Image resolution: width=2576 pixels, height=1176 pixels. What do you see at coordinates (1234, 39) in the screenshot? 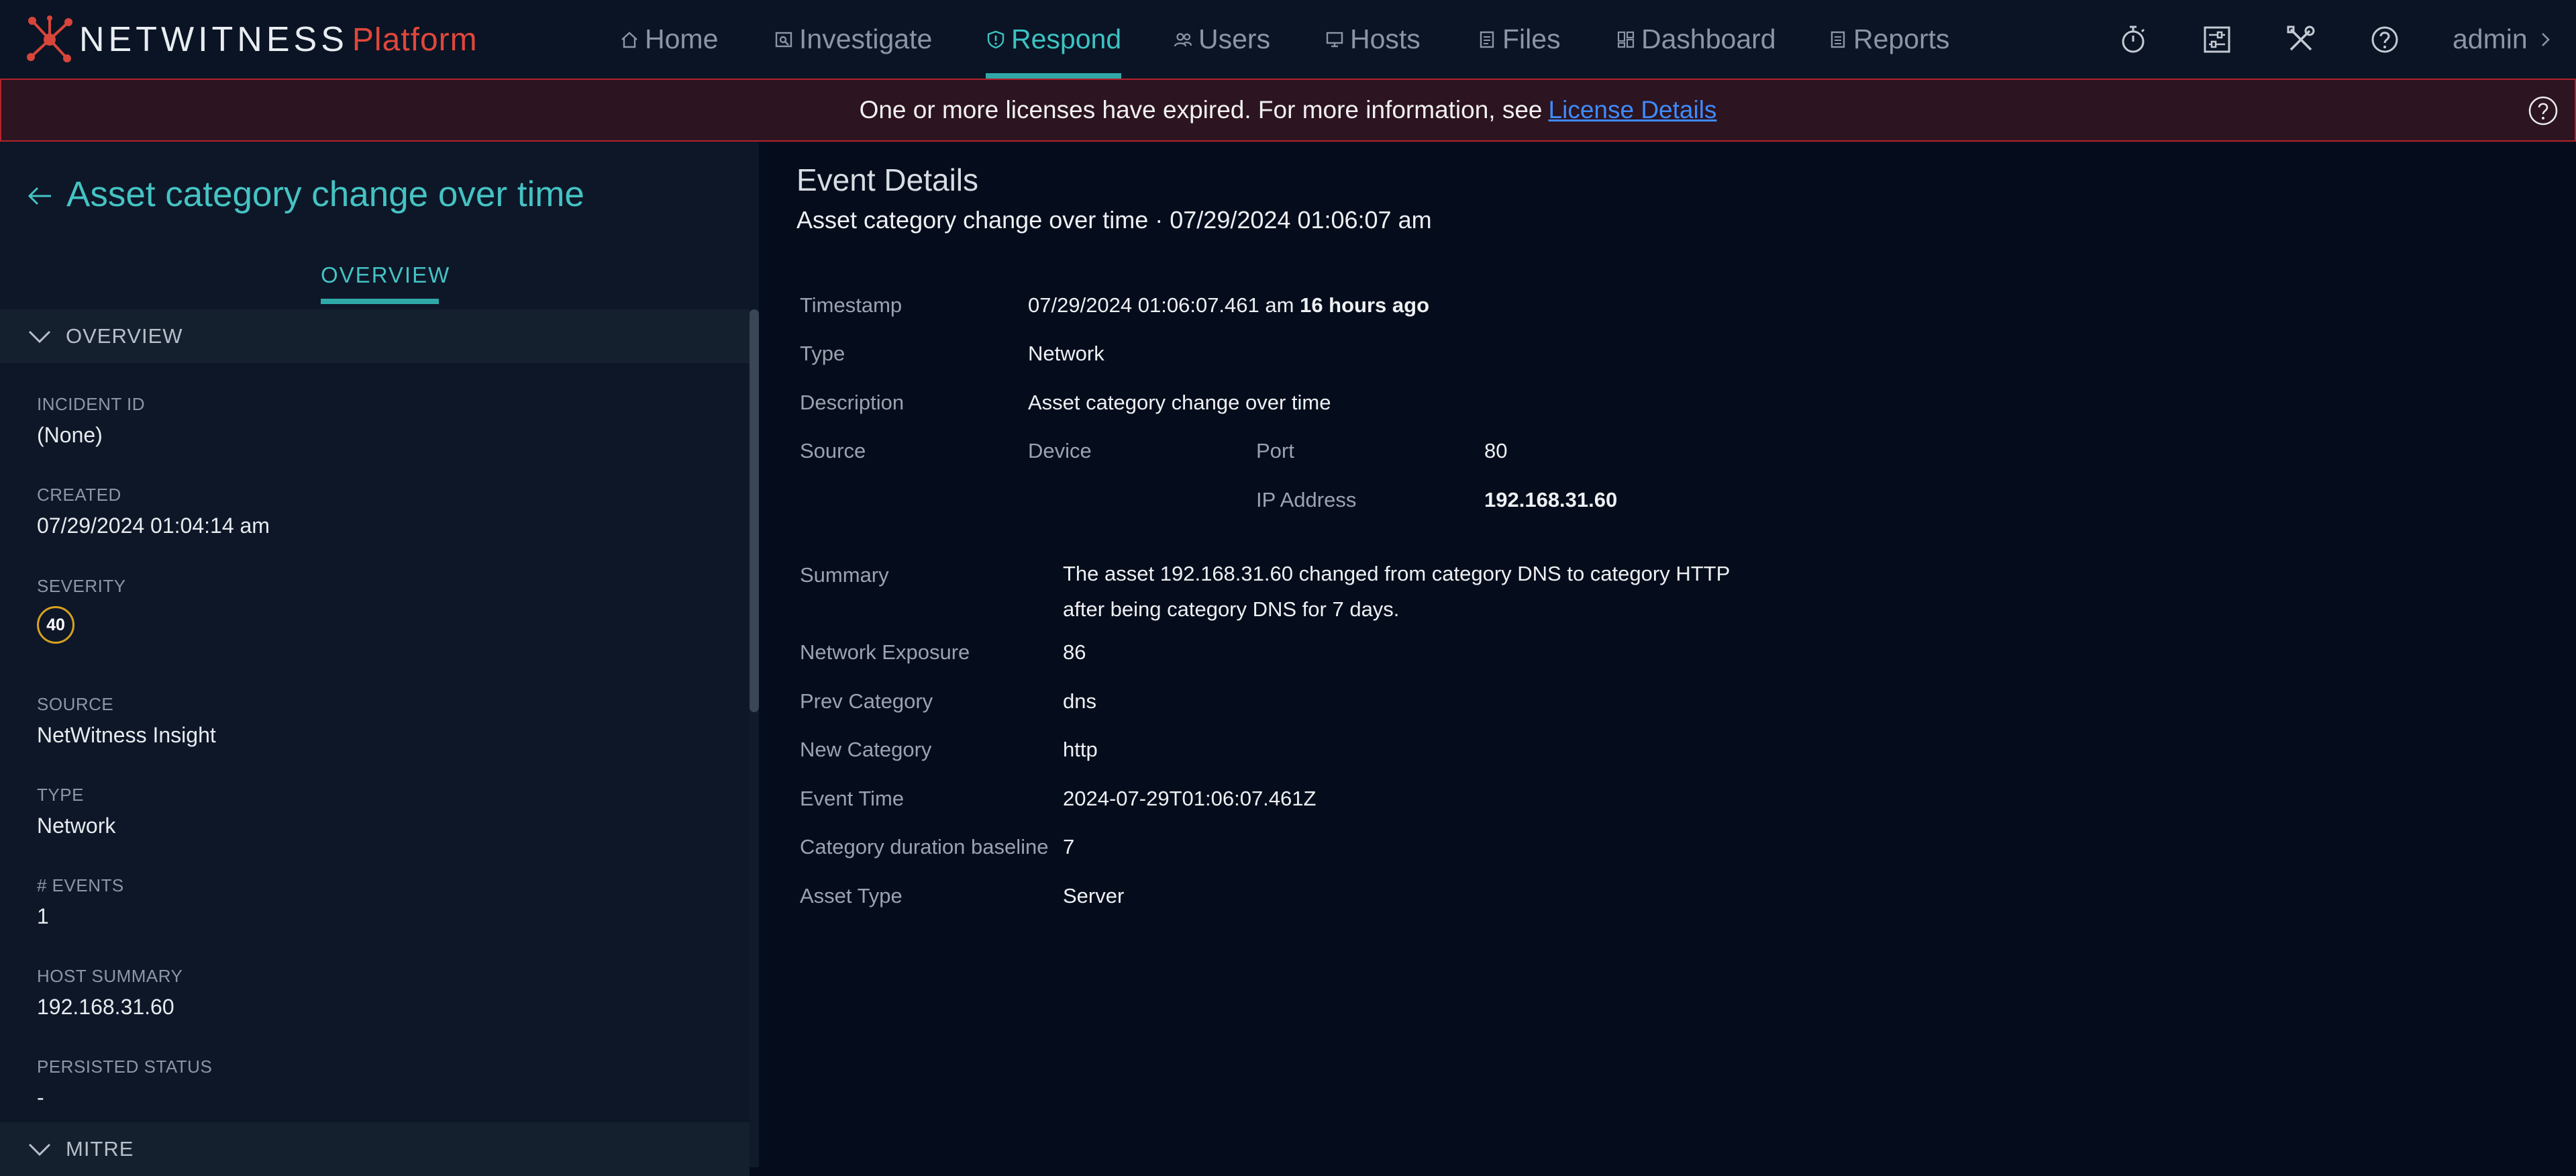
I see `nav-users-label: Users` at bounding box center [1234, 39].